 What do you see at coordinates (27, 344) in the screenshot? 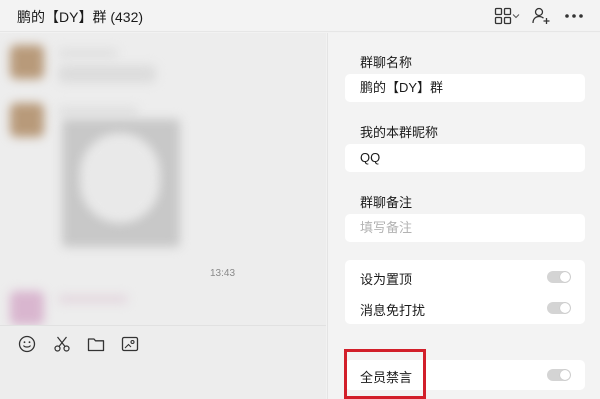
I see `emoji-icon` at bounding box center [27, 344].